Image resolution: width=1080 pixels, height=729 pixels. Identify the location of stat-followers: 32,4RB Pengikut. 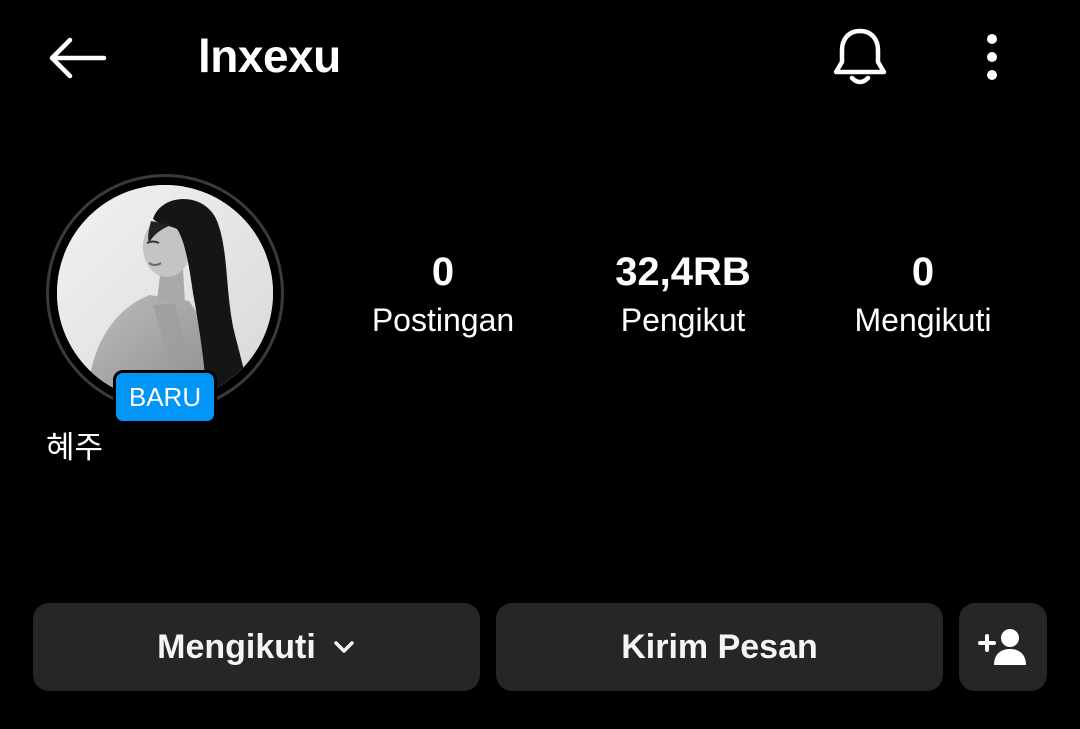
(683, 294).